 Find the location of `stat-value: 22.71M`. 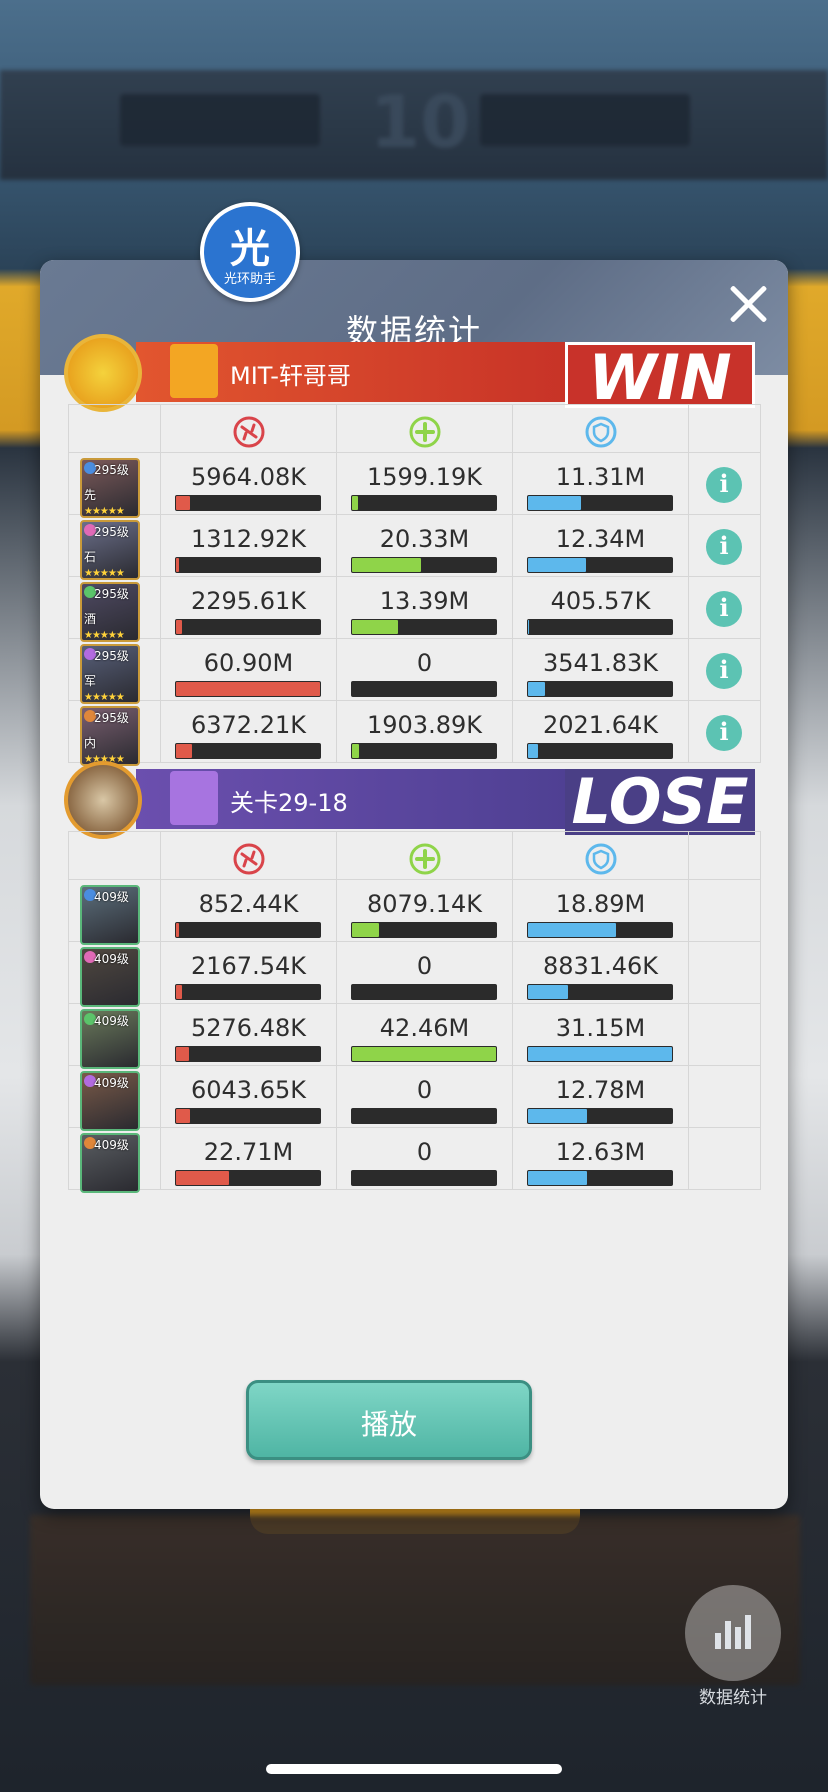

stat-value: 22.71M is located at coordinates (248, 1152).